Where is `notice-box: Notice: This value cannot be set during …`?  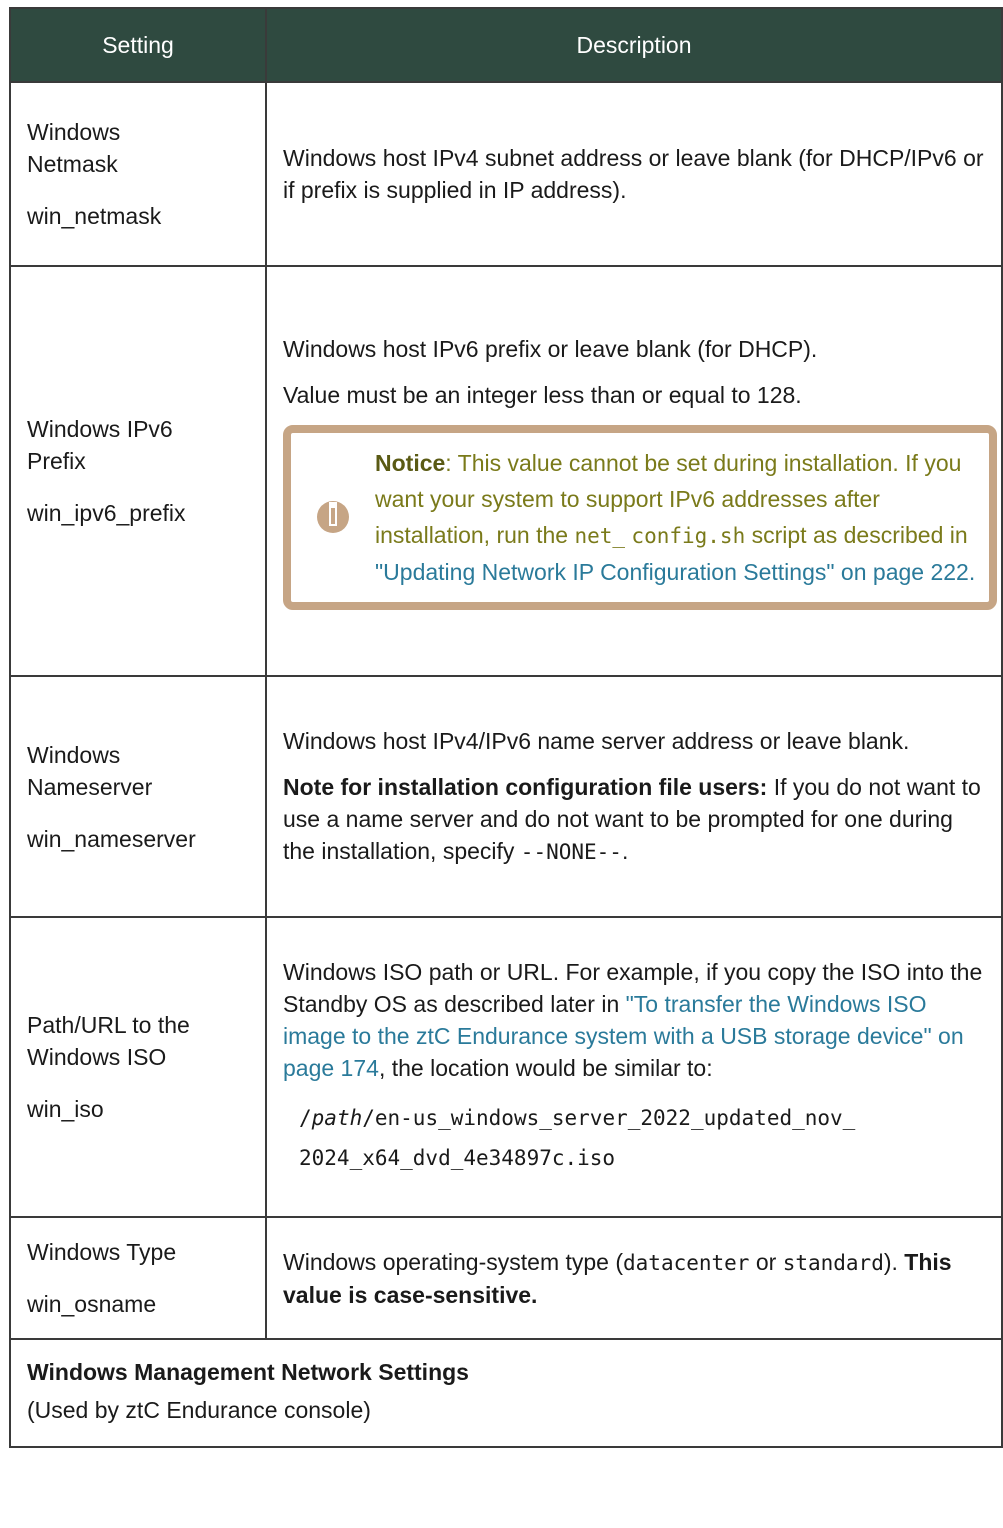
notice-box: Notice: This value cannot be set during … is located at coordinates (640, 517).